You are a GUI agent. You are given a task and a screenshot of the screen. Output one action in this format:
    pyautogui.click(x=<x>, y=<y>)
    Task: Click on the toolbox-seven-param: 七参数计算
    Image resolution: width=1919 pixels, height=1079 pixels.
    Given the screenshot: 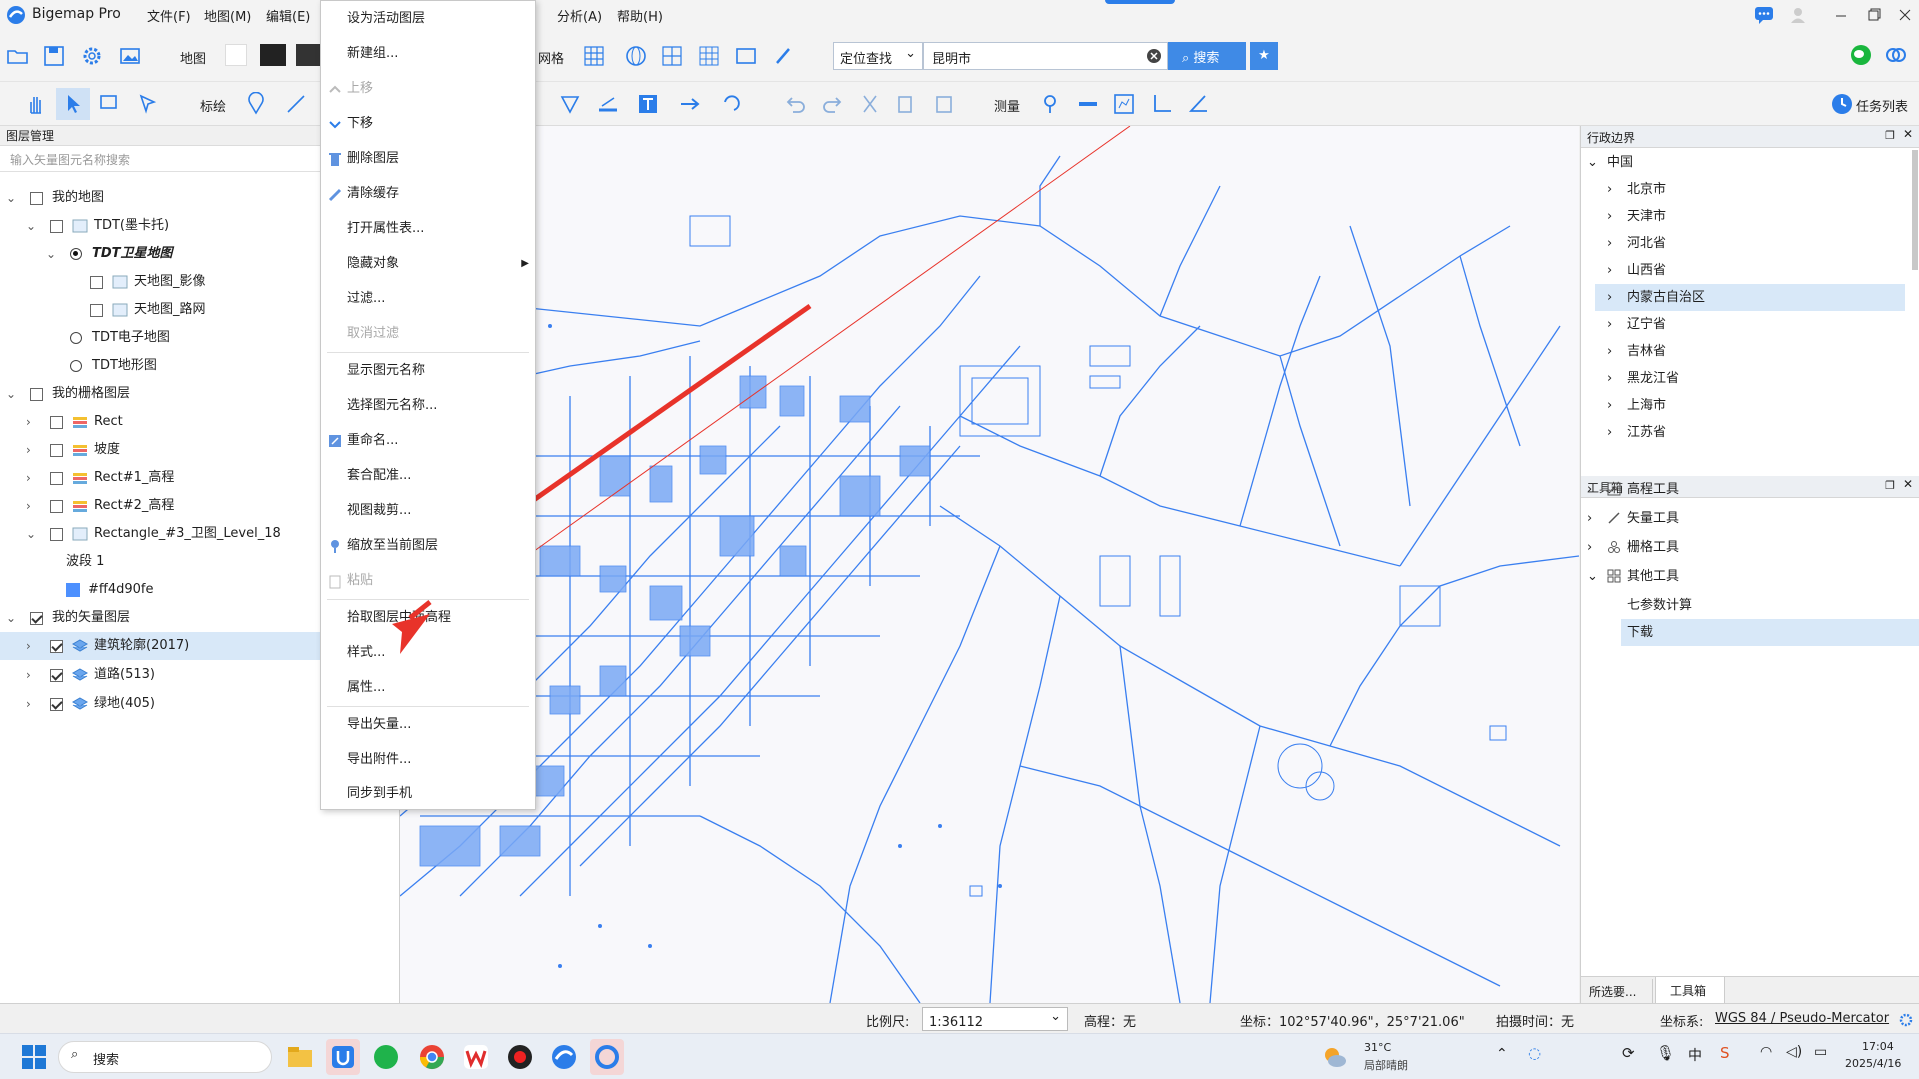 What is the action you would take?
    pyautogui.click(x=1750, y=605)
    